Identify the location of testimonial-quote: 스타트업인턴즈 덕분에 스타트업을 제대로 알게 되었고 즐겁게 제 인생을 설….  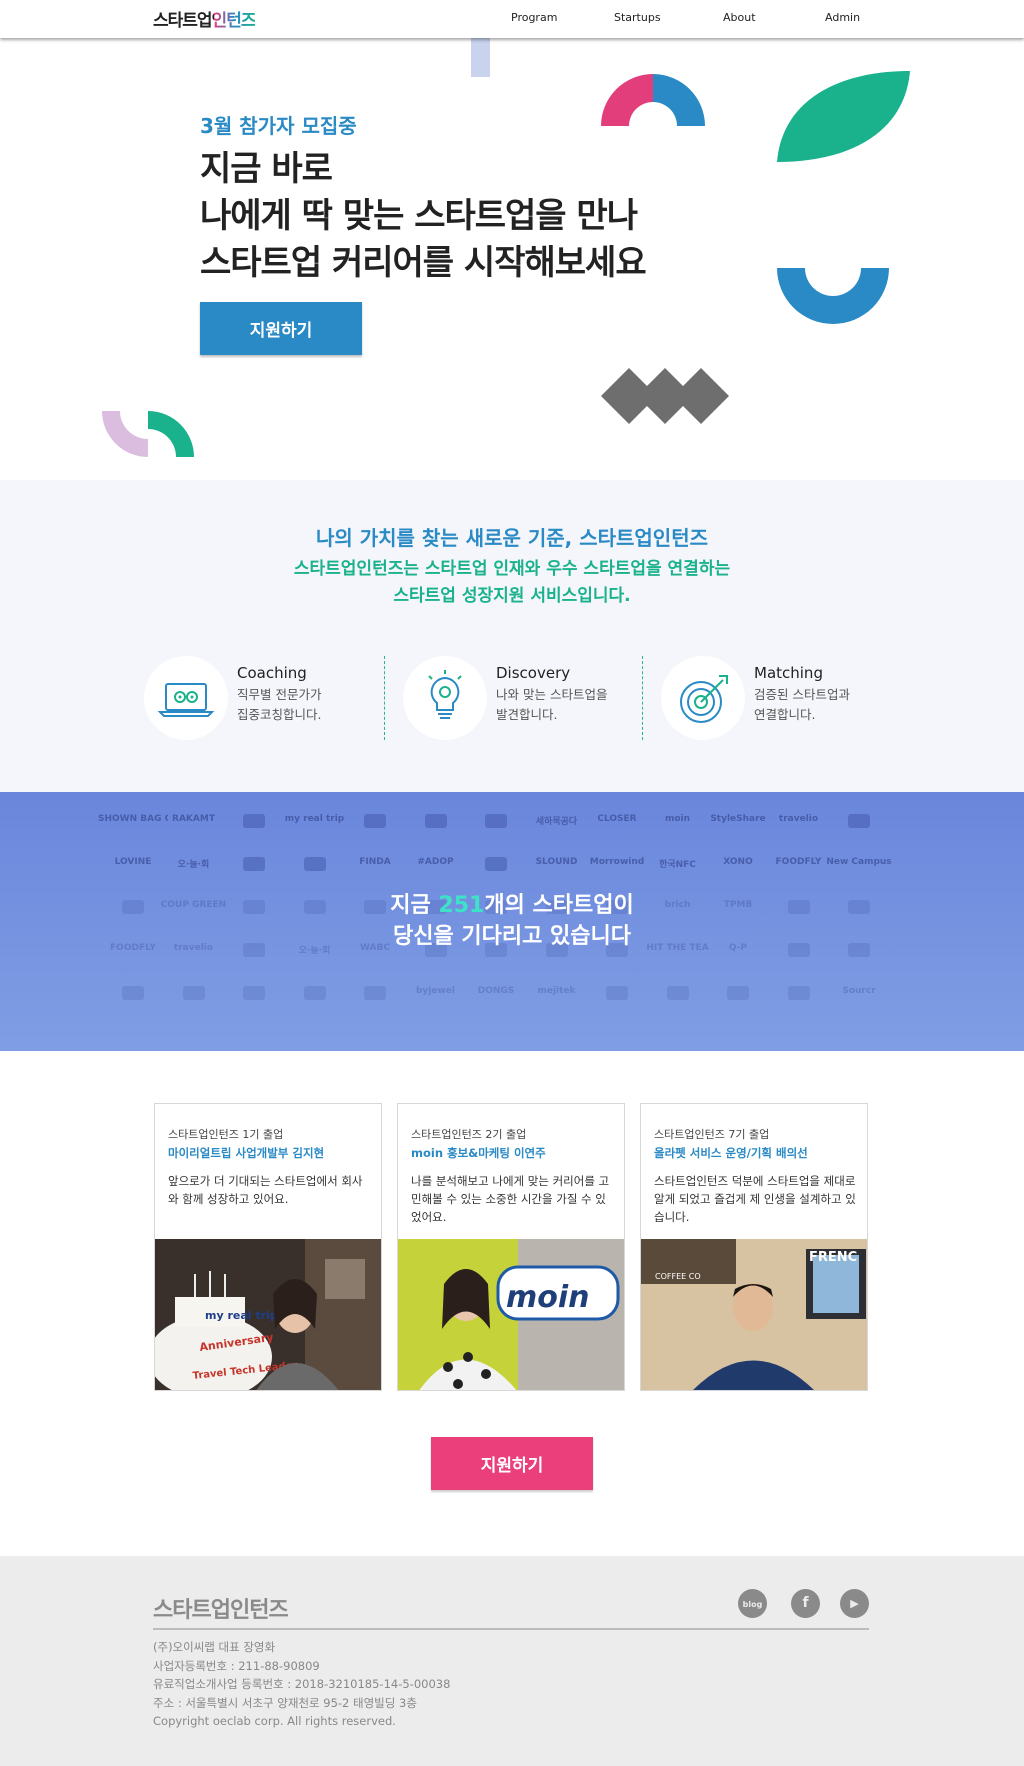
(755, 1199).